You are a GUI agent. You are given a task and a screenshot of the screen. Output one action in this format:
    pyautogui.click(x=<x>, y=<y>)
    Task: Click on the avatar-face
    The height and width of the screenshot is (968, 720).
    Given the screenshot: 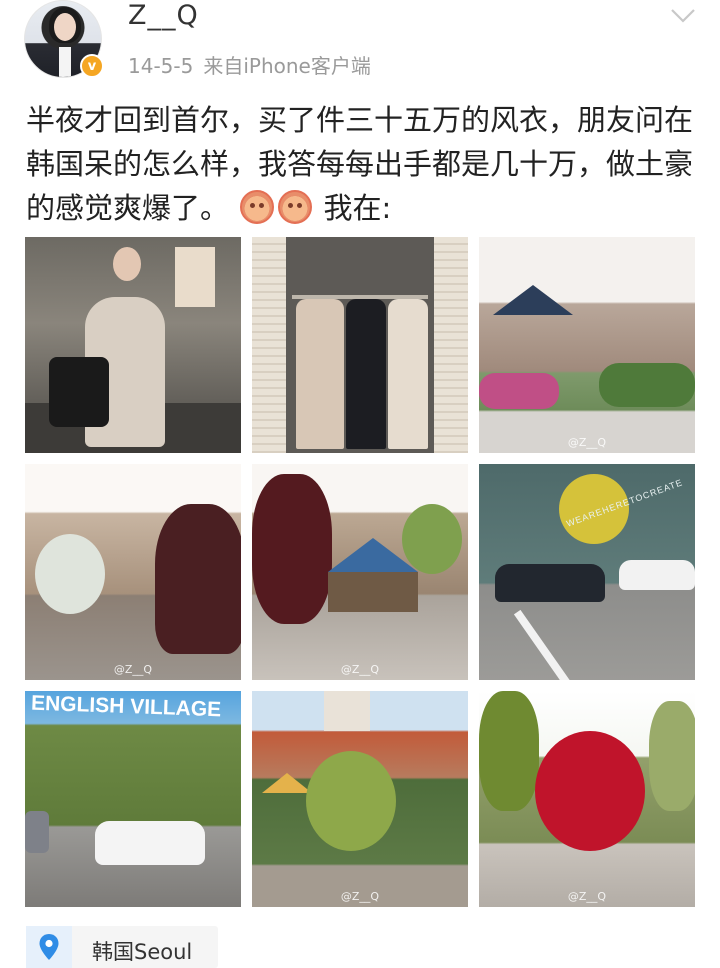 What is the action you would take?
    pyautogui.click(x=65, y=27)
    